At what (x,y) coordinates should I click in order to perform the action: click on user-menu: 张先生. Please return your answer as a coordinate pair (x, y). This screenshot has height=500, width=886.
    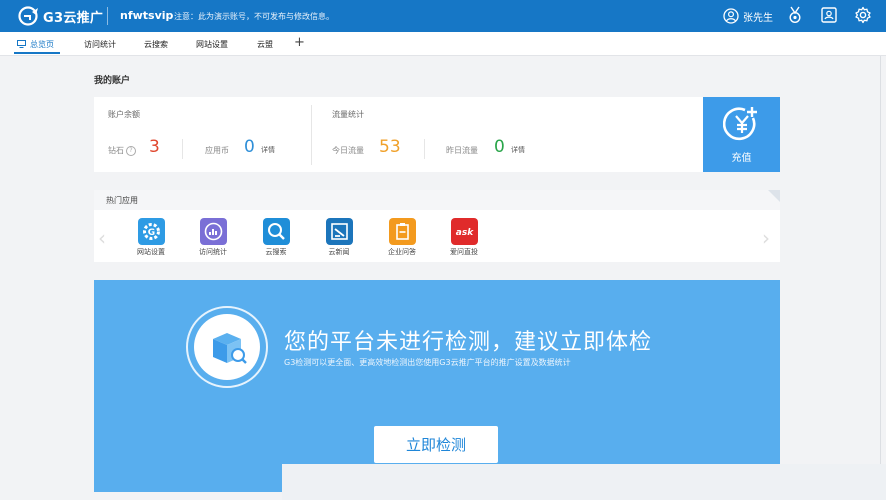
    Looking at the image, I should click on (748, 16).